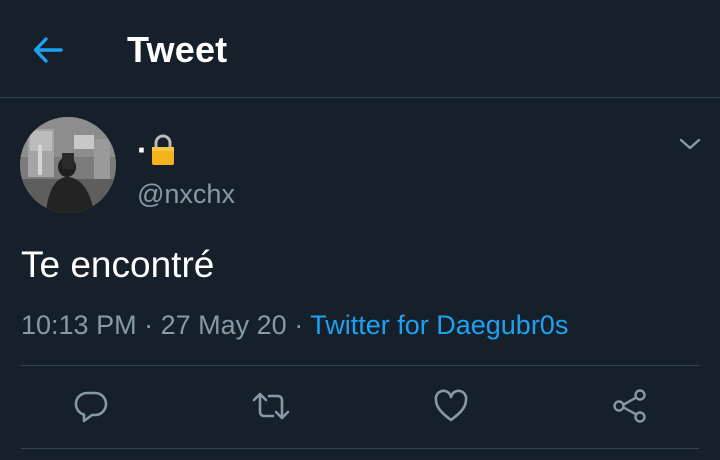  I want to click on arrow-left-icon, so click(48, 50).